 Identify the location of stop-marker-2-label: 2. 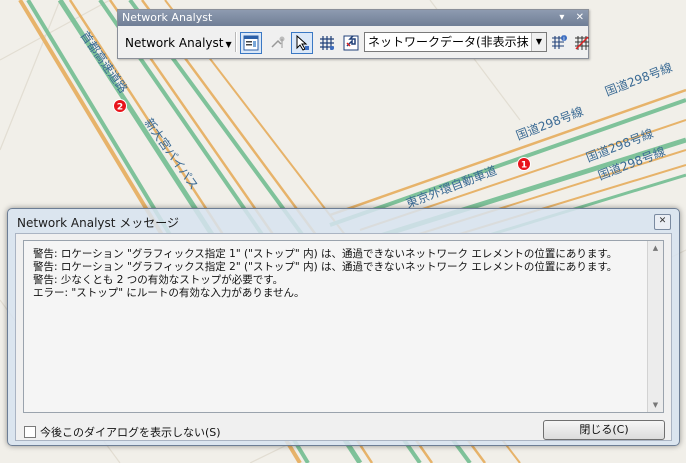
(120, 108).